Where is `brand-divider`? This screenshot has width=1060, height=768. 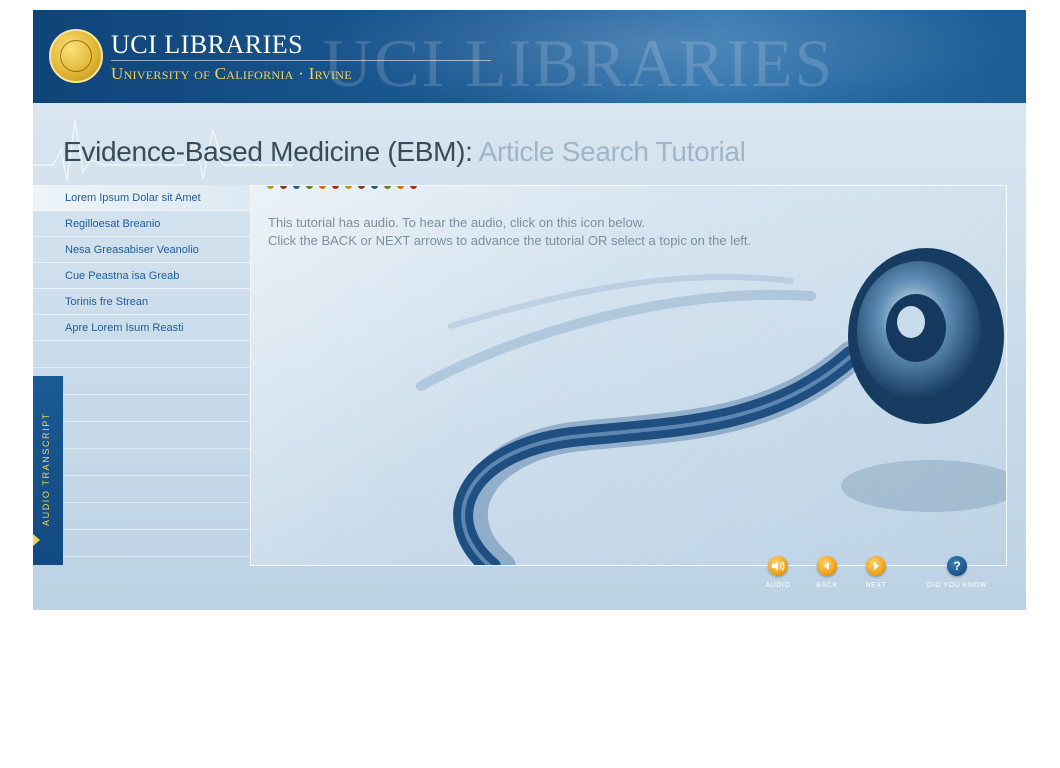 brand-divider is located at coordinates (301, 60).